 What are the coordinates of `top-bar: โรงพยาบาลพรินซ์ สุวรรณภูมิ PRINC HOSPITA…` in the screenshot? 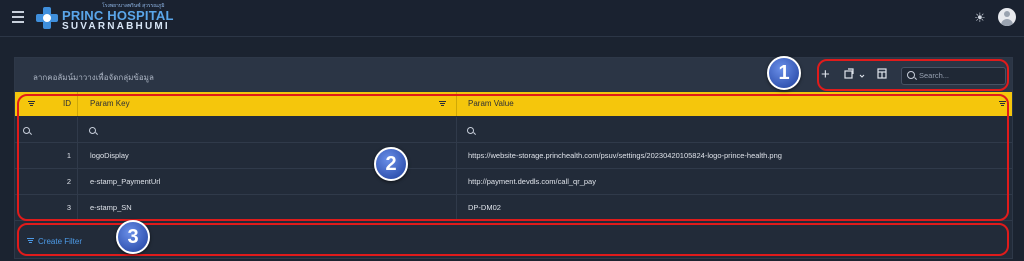 It's located at (512, 18).